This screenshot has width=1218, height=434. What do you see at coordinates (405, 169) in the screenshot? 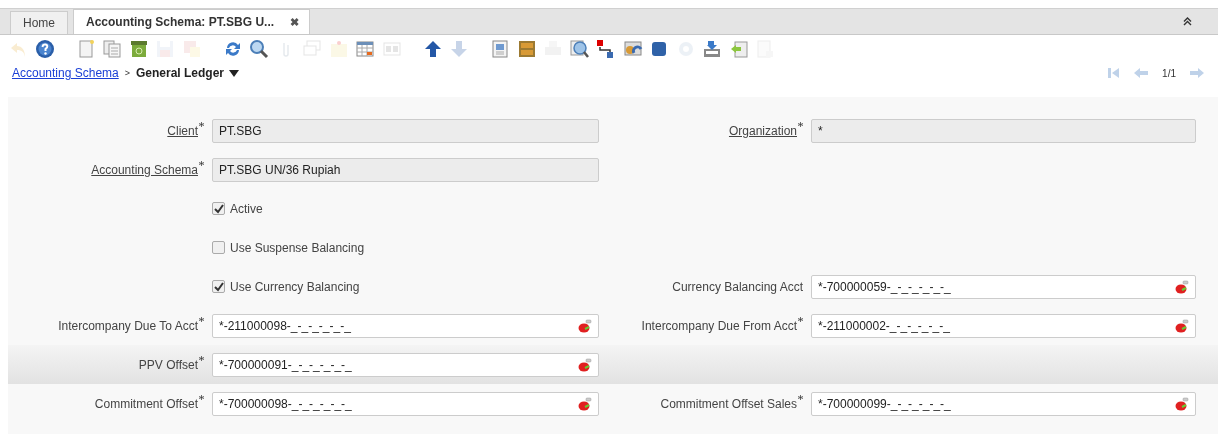
I see `input-field: PT.SBG UN/36 Rupiah` at bounding box center [405, 169].